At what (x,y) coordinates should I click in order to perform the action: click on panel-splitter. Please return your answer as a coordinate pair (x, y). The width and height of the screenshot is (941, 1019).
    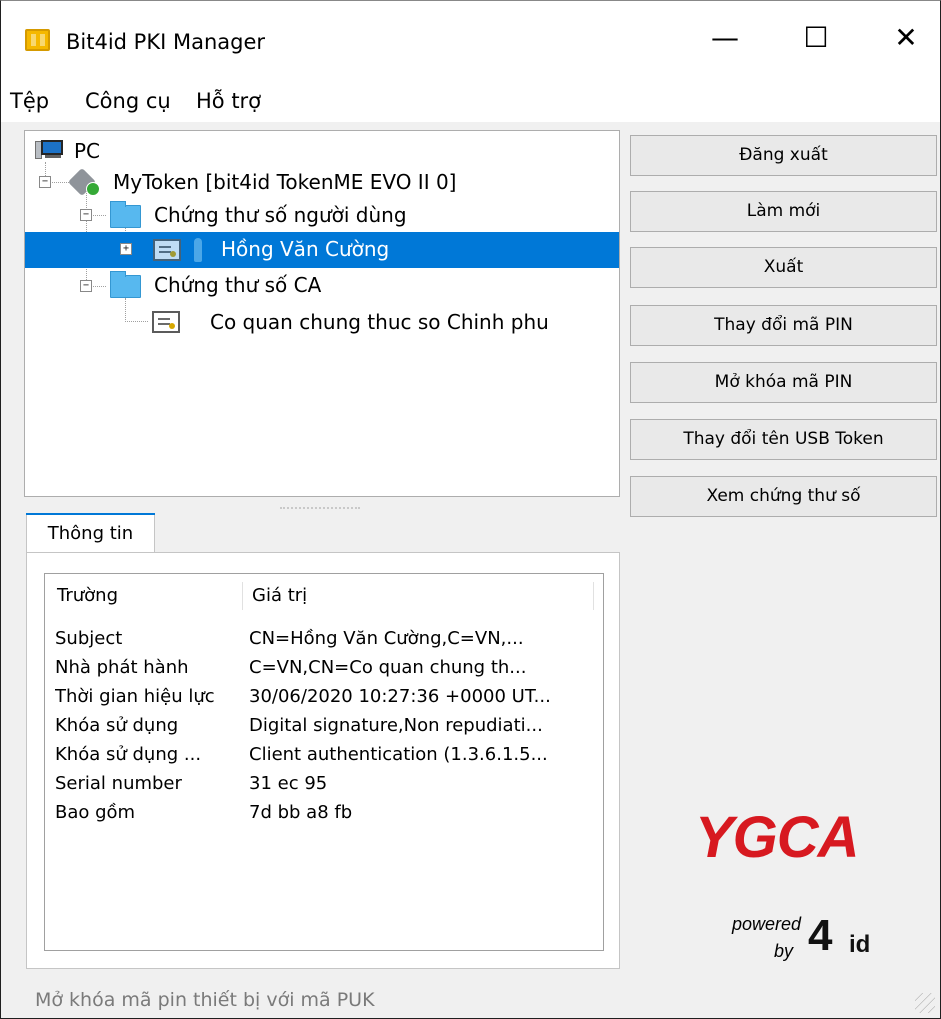
    Looking at the image, I should click on (320, 508).